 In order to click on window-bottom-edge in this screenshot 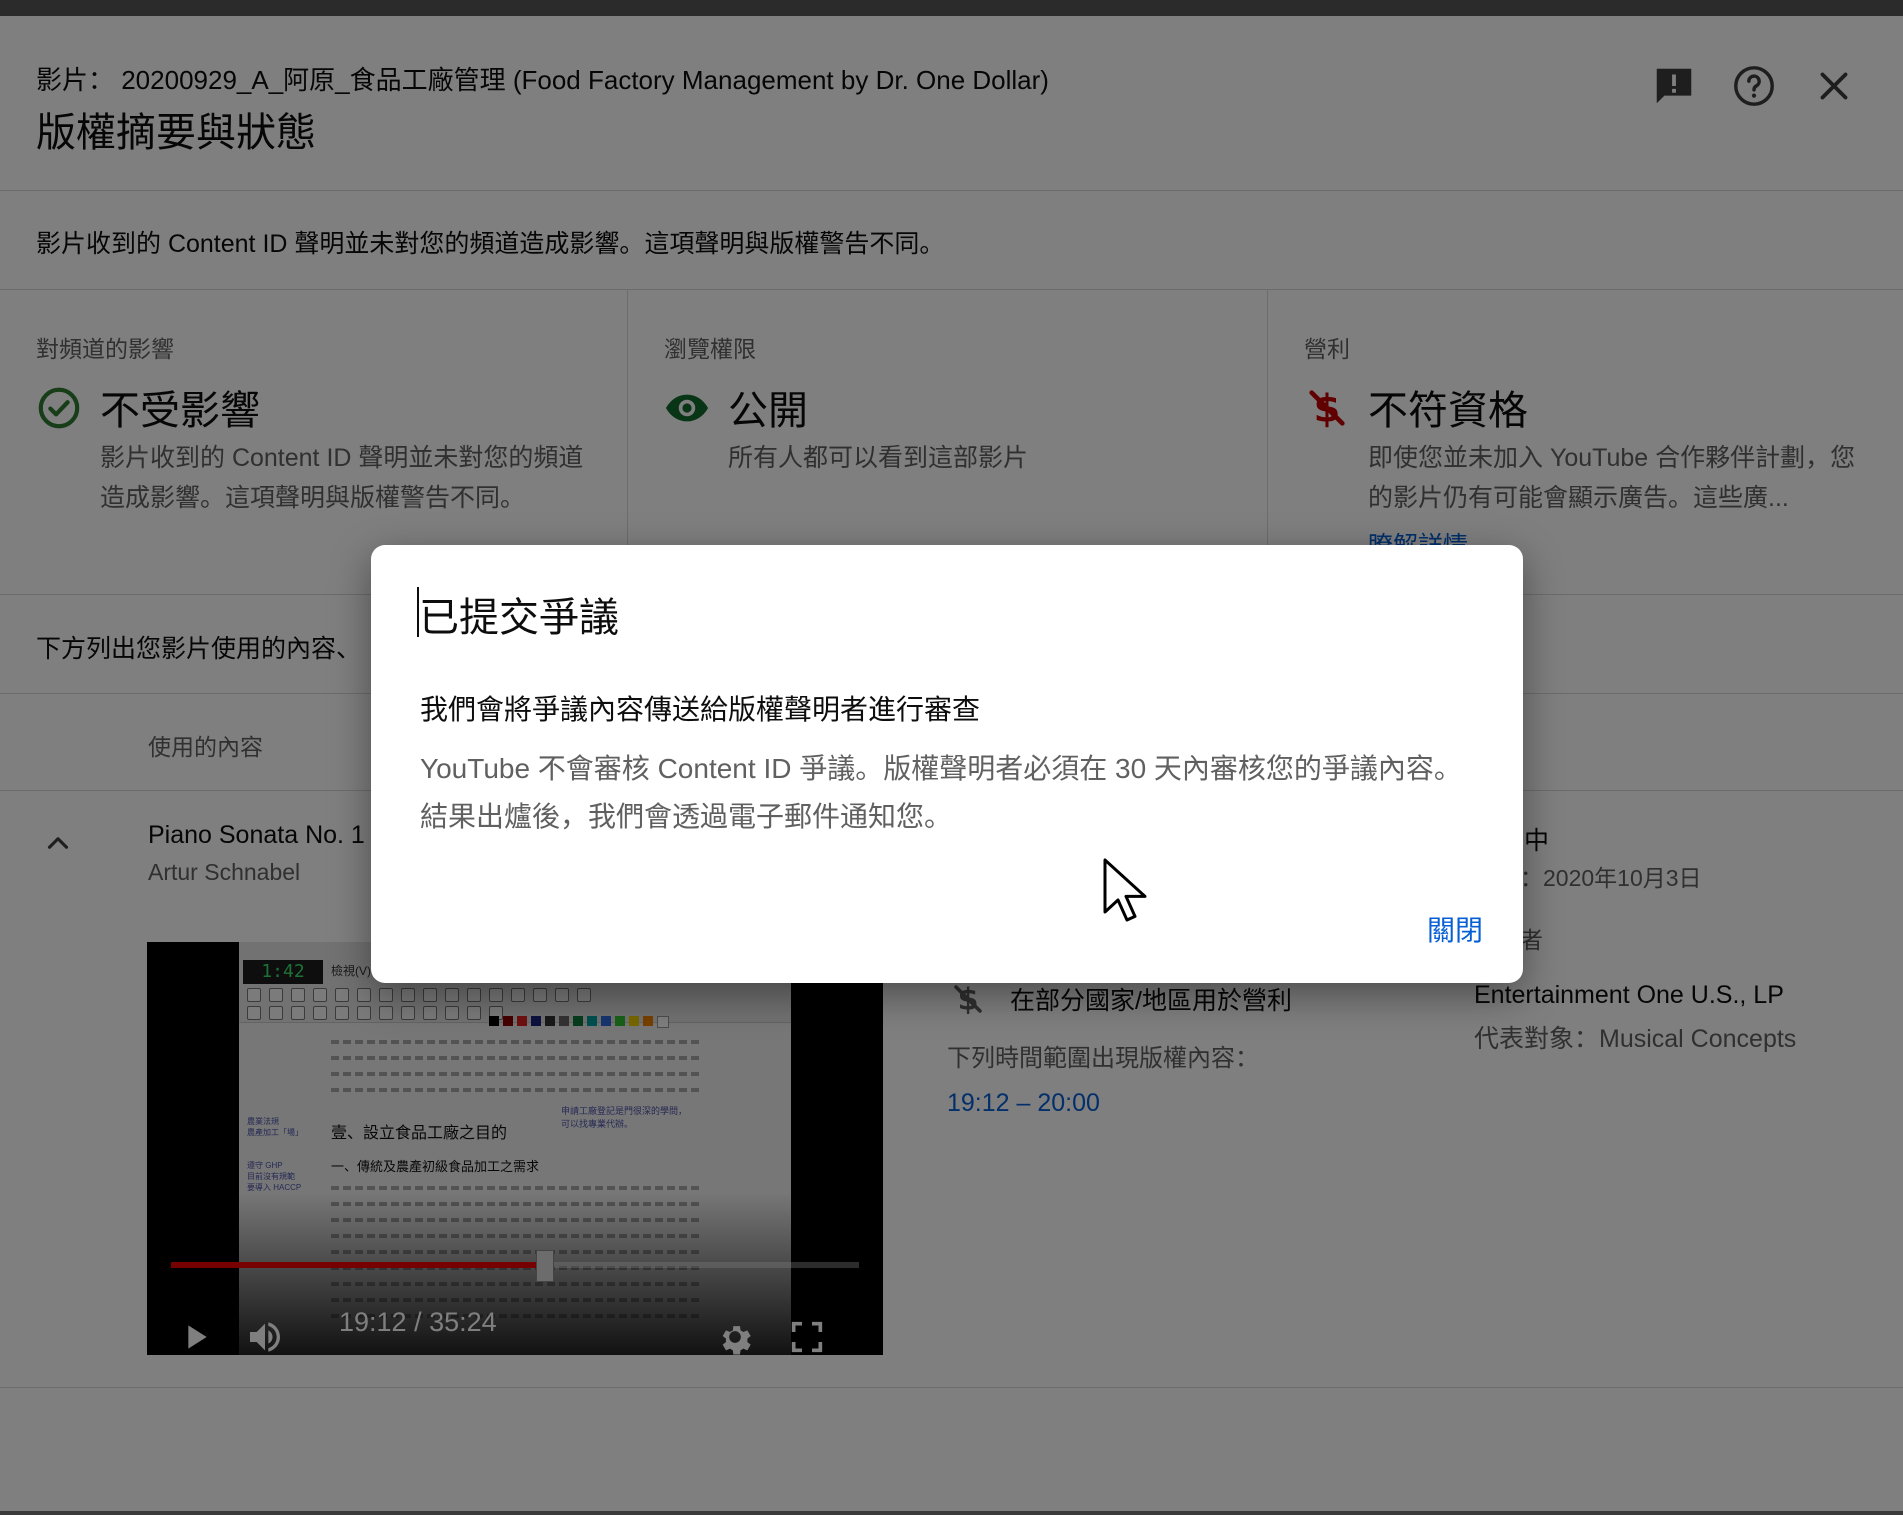, I will do `click(951, 1513)`.